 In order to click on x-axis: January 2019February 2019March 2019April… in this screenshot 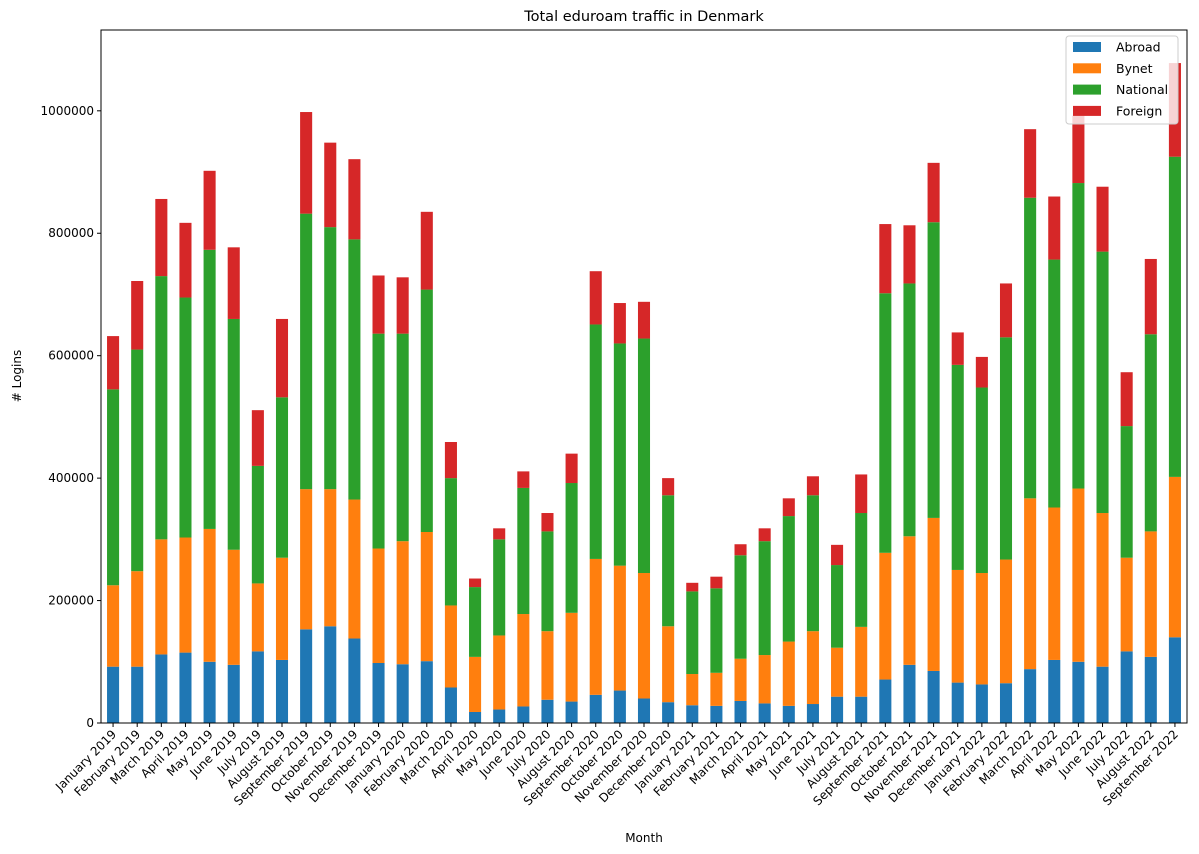, I will do `click(616, 765)`.